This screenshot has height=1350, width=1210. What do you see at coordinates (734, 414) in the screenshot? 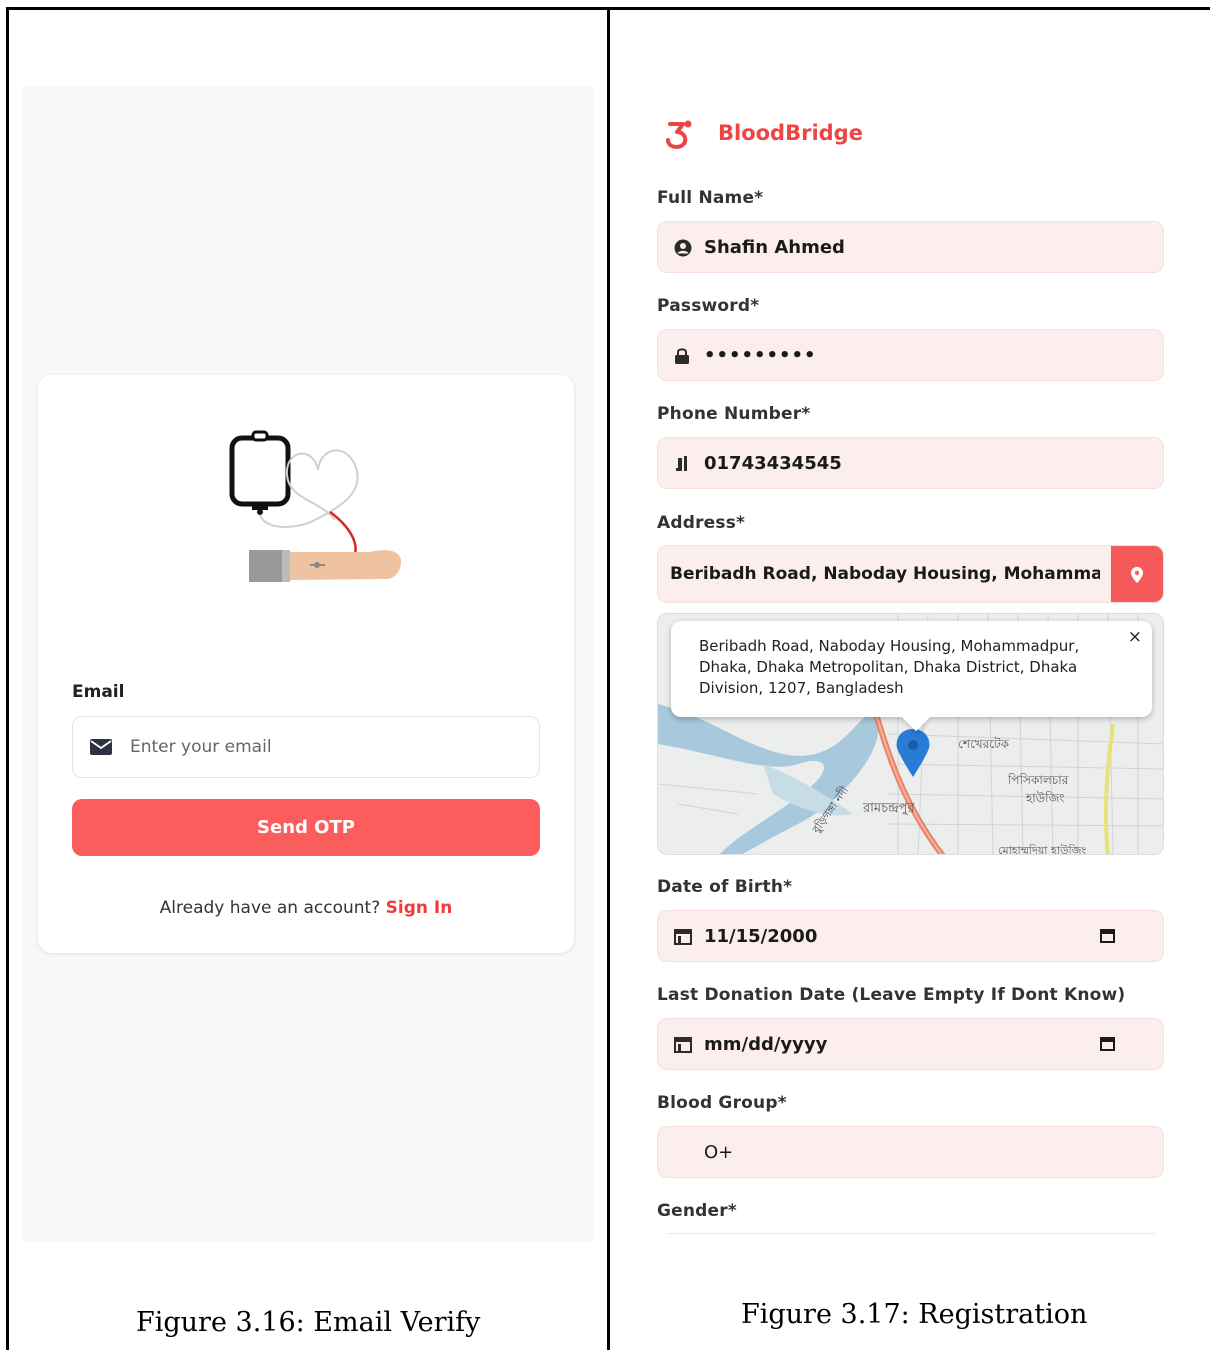
I see `phone-label: Phone Number*` at bounding box center [734, 414].